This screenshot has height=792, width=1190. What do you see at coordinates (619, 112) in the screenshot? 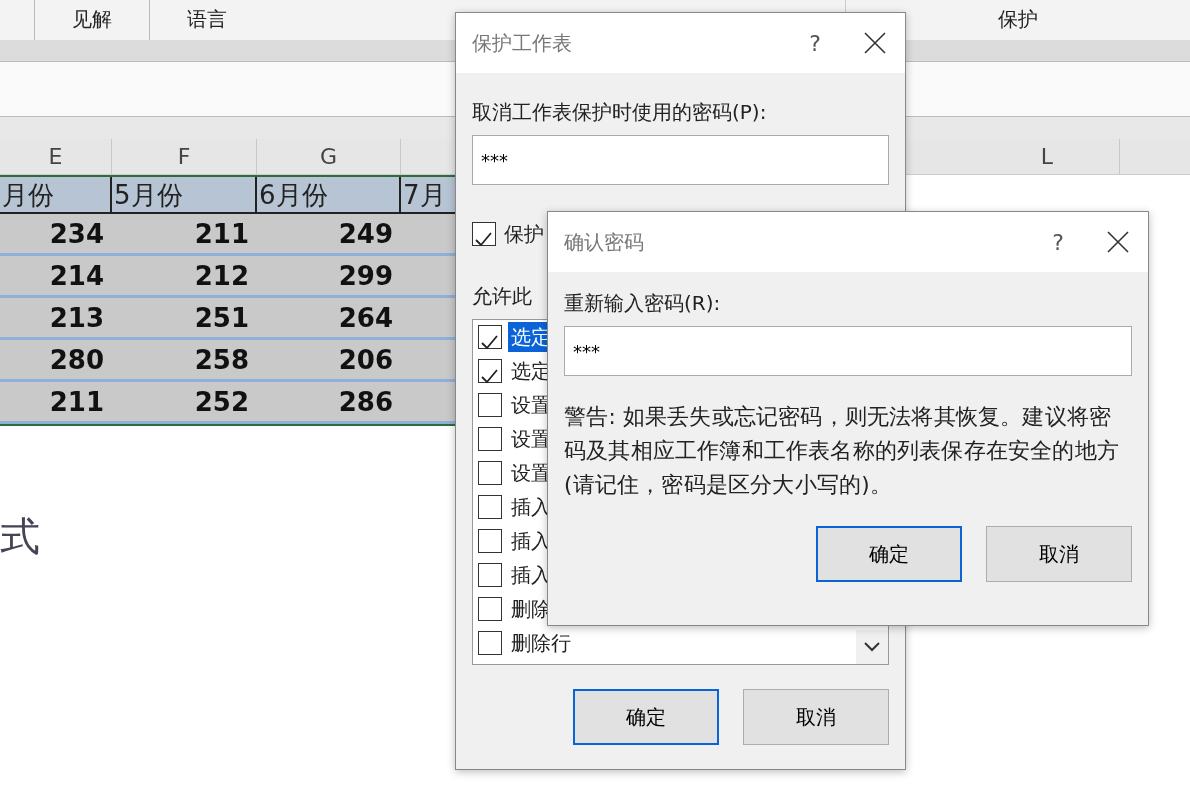
I see `field-label: 取消工作表保护时使用的密码(P):` at bounding box center [619, 112].